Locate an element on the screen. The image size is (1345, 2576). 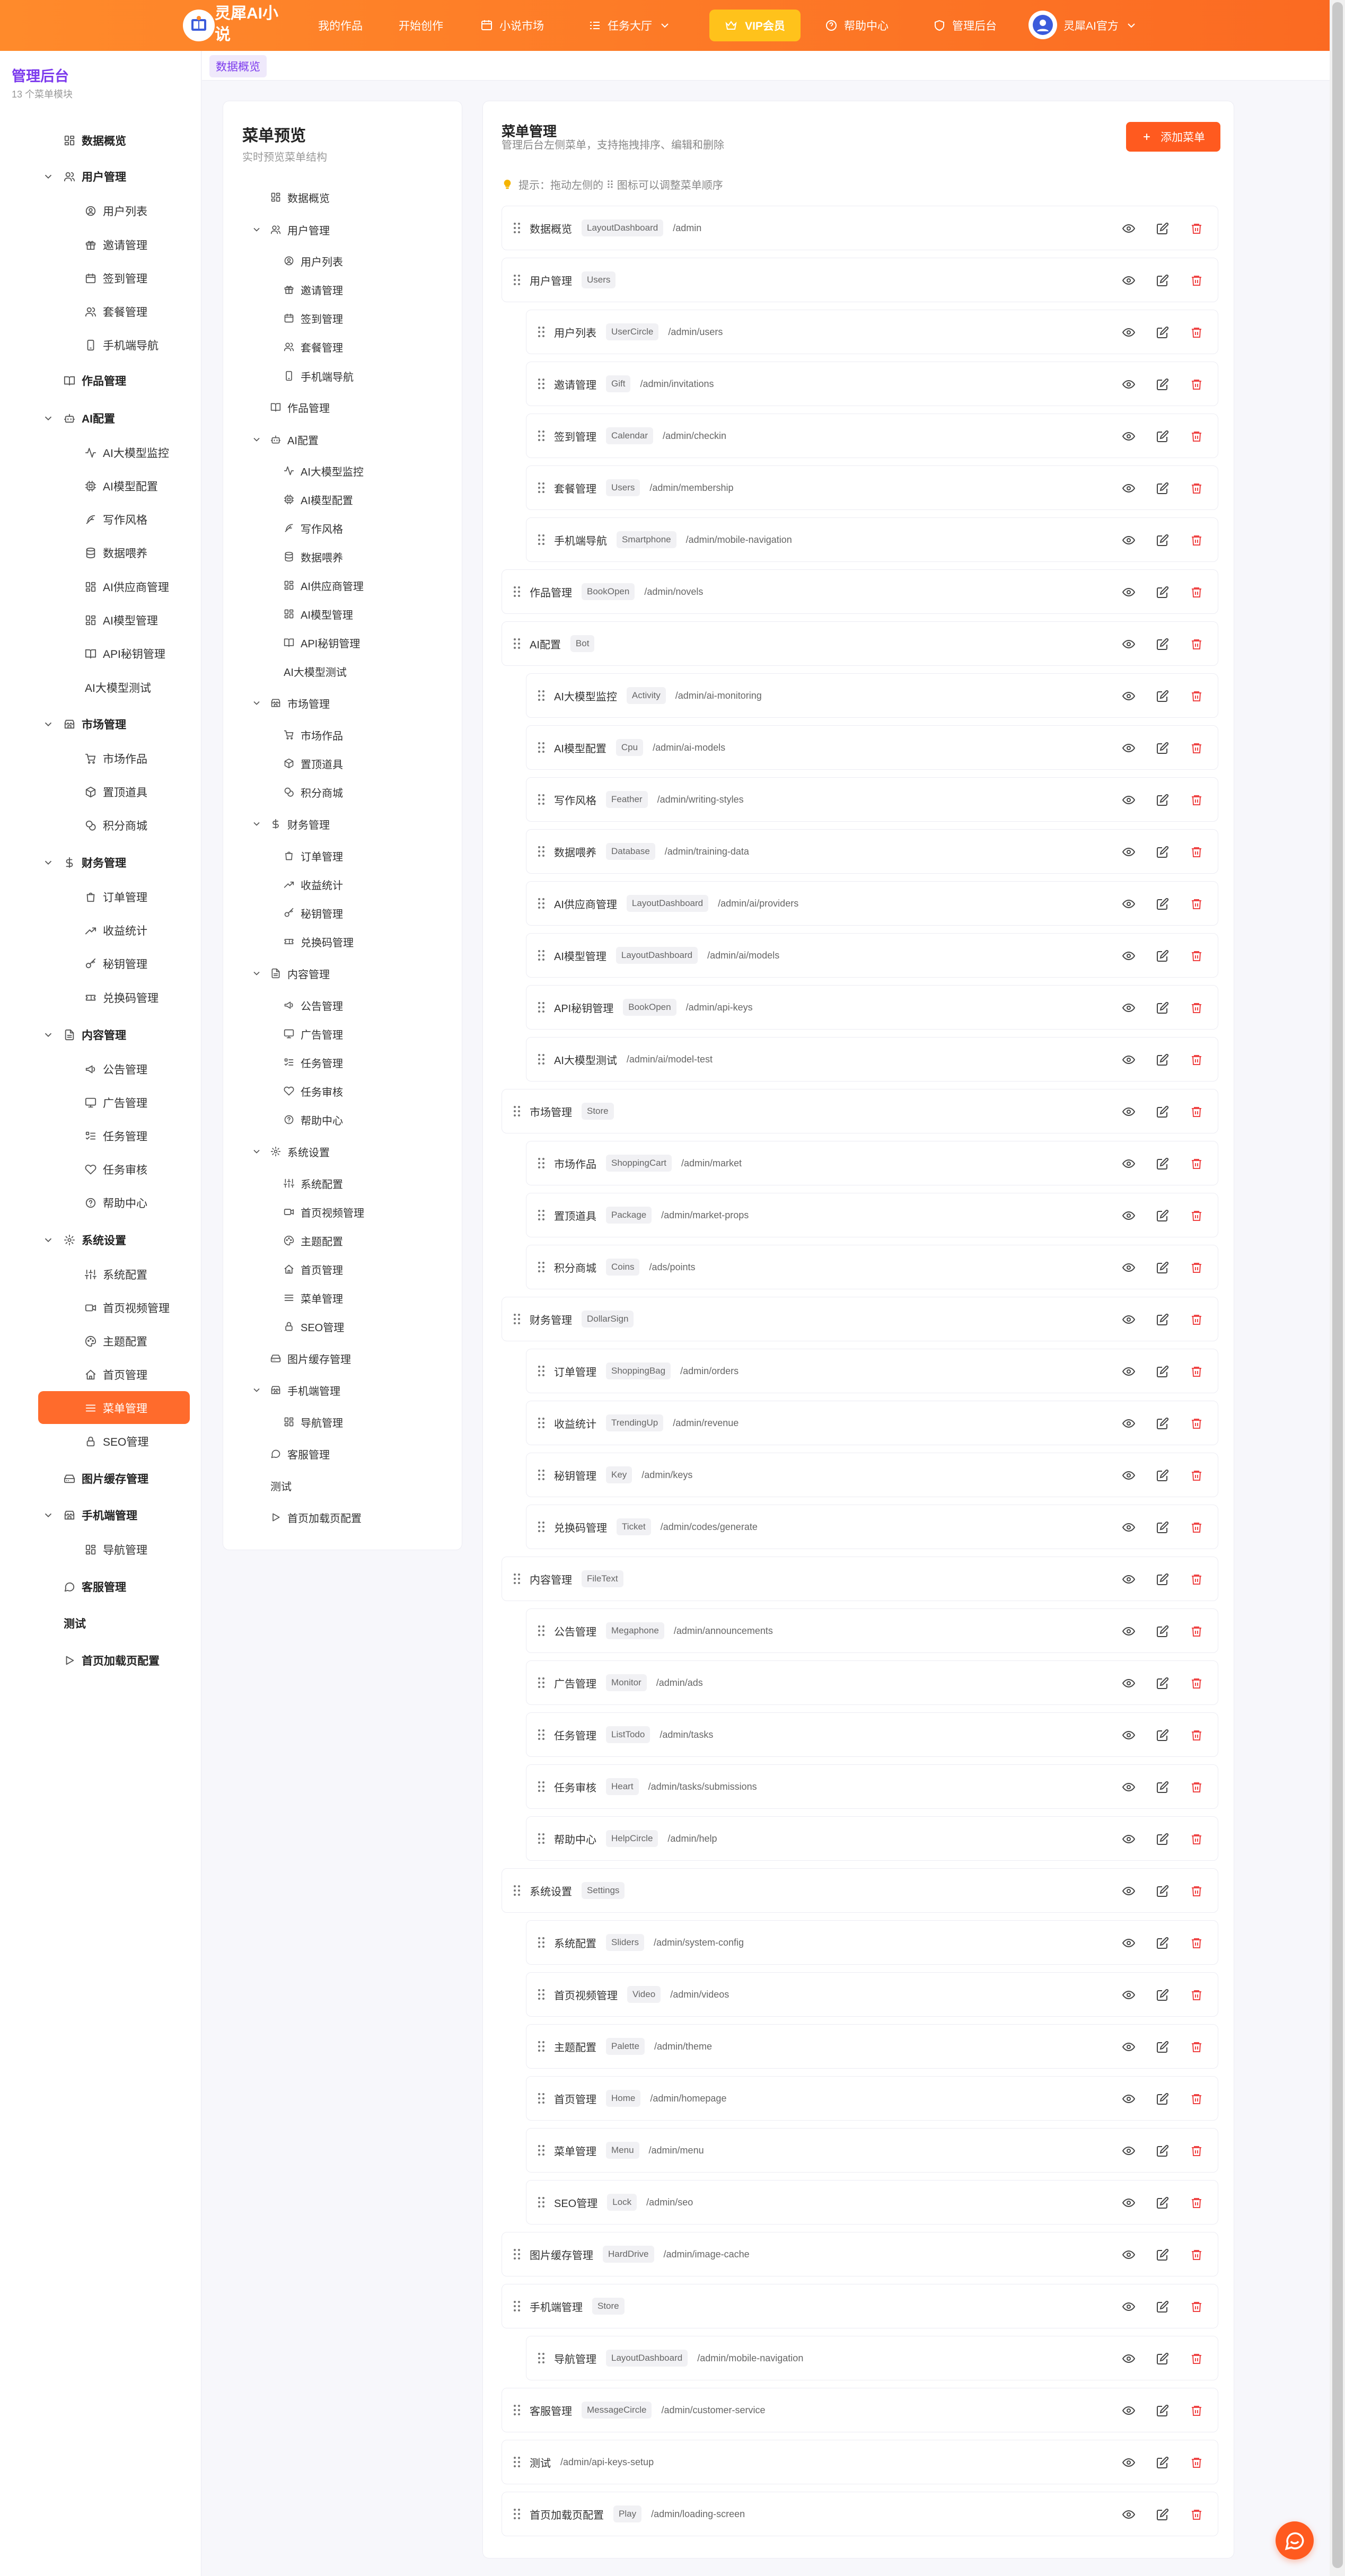
sidebar-item-42: 客服管理 is located at coordinates (95, 1586).